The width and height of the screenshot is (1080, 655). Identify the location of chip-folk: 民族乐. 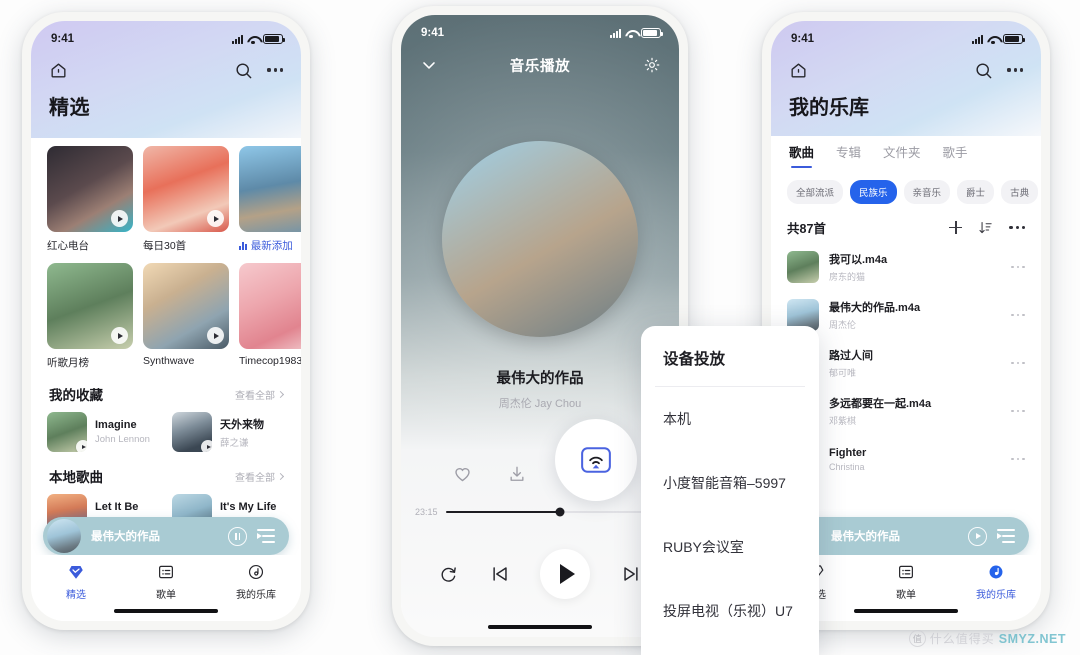
(873, 192).